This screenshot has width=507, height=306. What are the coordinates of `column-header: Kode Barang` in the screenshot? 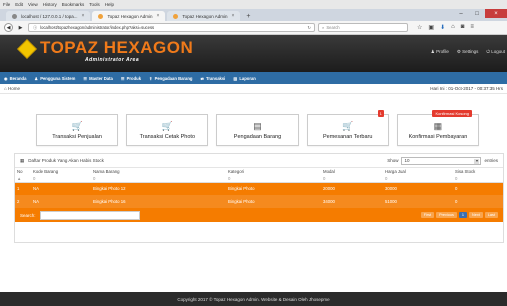 It's located at (61, 171).